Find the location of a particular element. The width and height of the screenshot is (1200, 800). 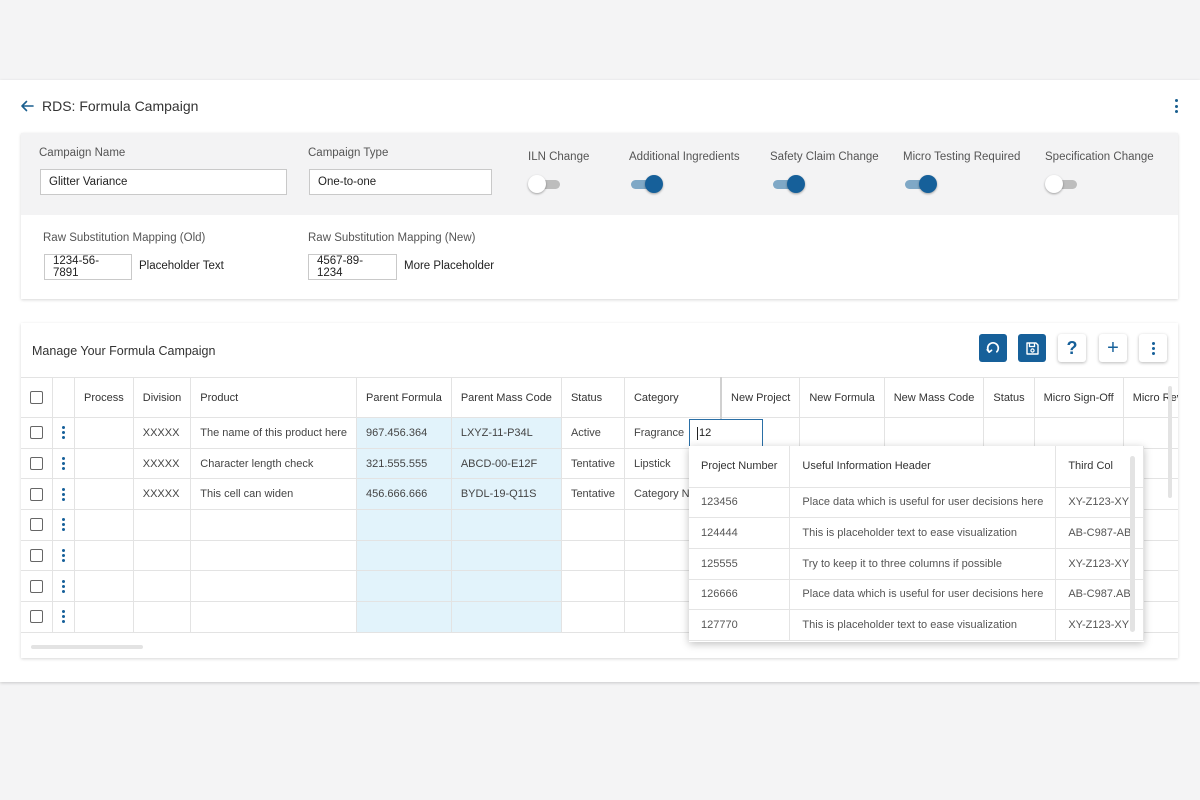

safety-claim-change-toggle is located at coordinates (788, 184).